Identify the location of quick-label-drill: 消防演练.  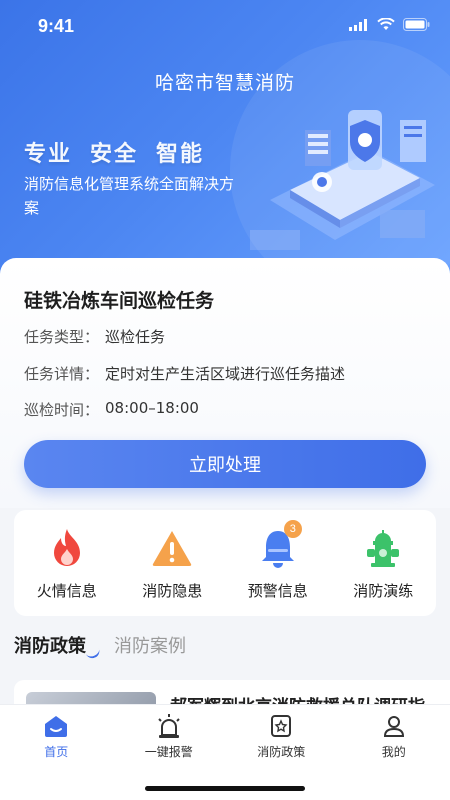
(383, 591).